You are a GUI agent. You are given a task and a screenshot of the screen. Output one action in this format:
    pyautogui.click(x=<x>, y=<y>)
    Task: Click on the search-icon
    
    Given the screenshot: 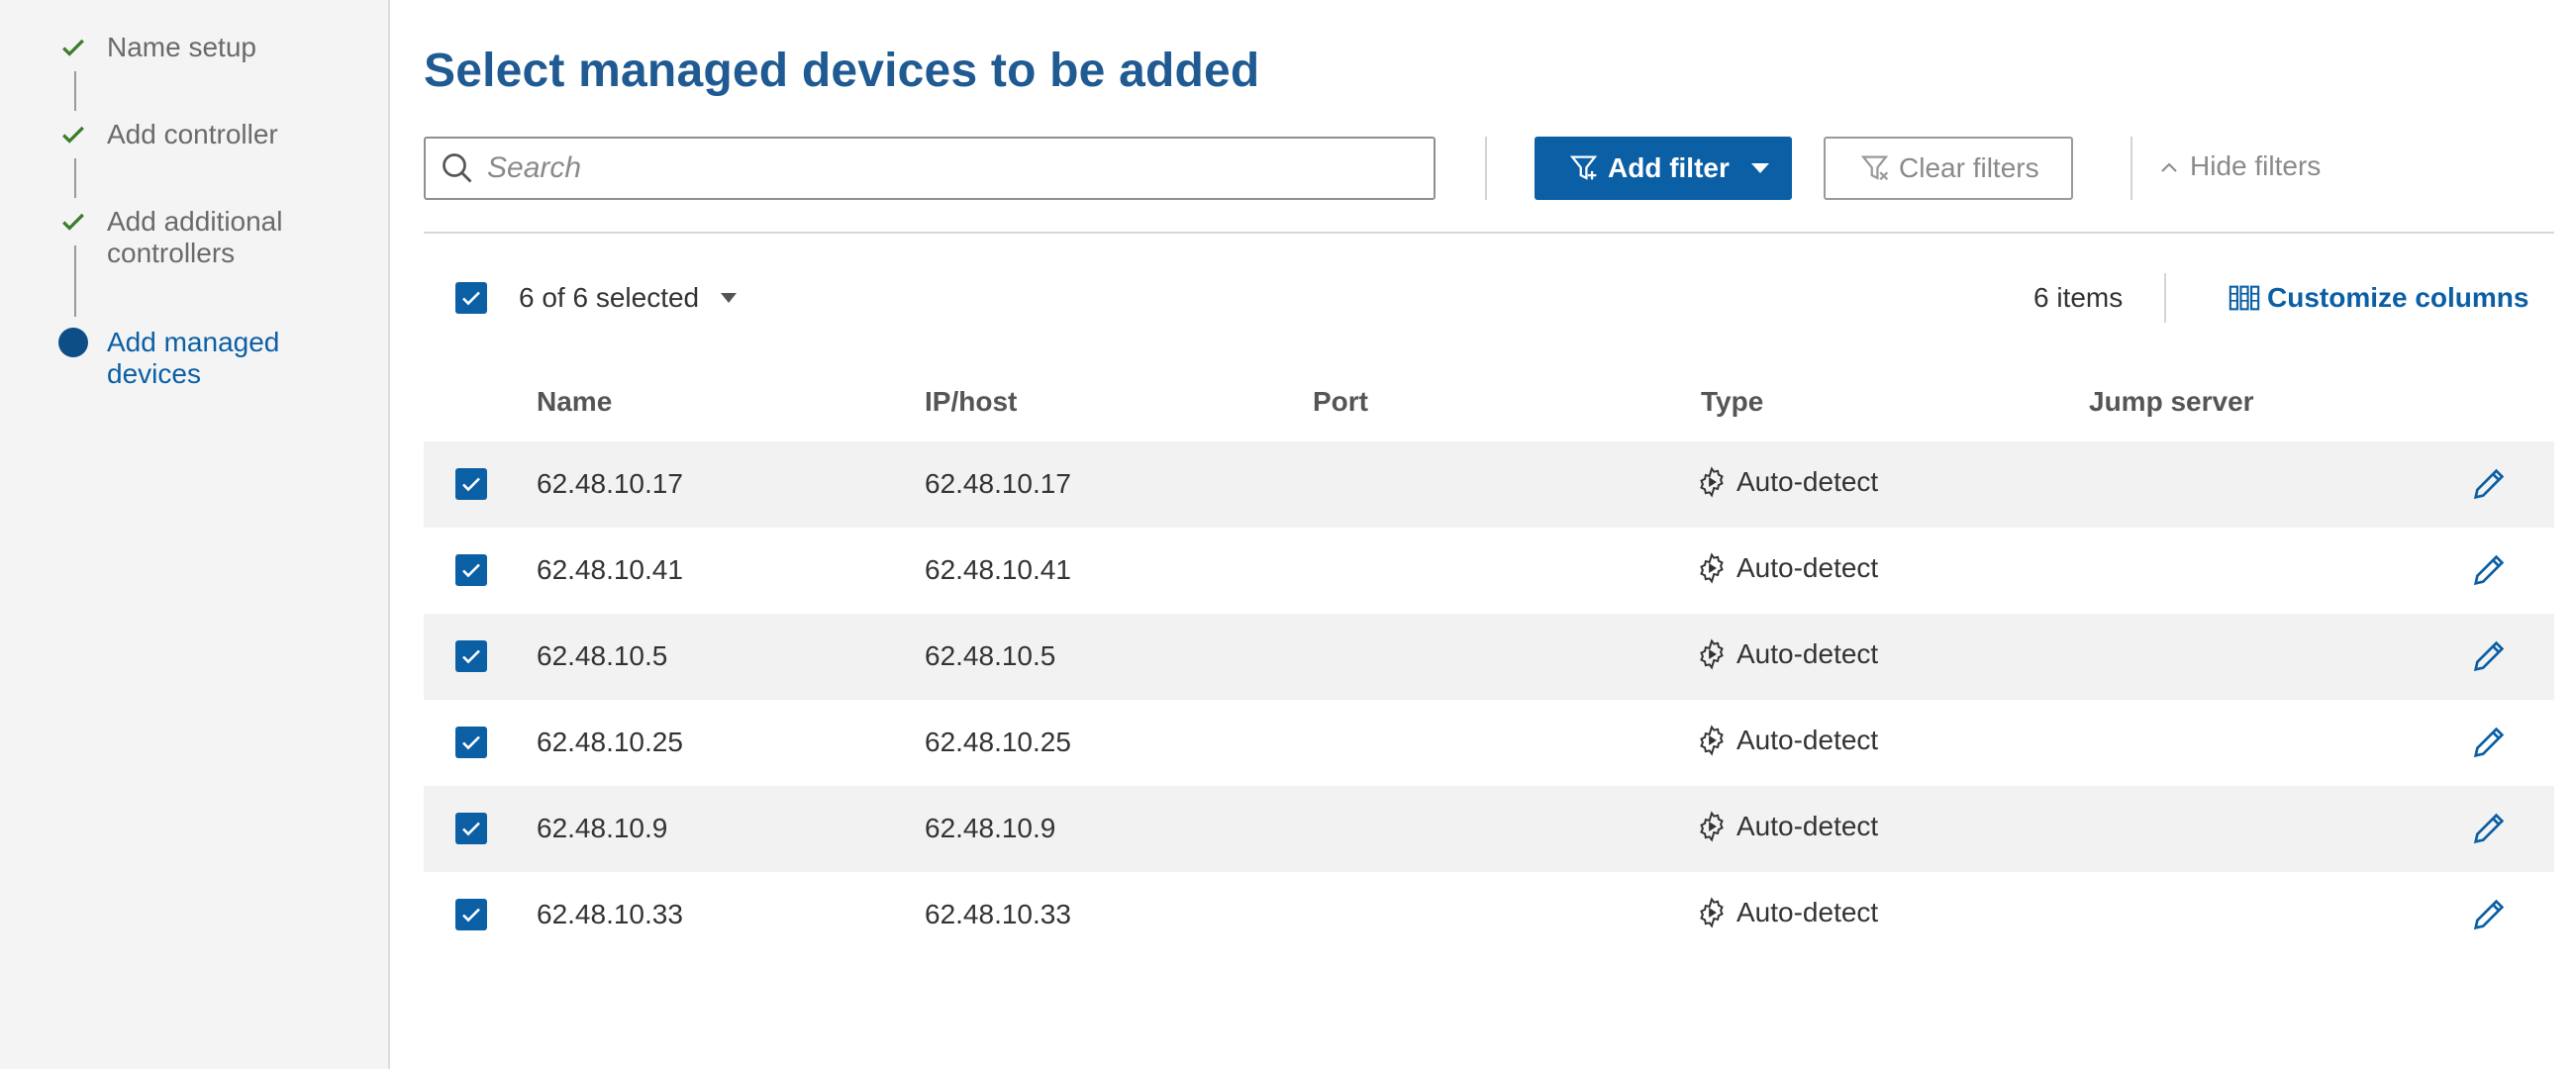 What is the action you would take?
    pyautogui.click(x=457, y=168)
    